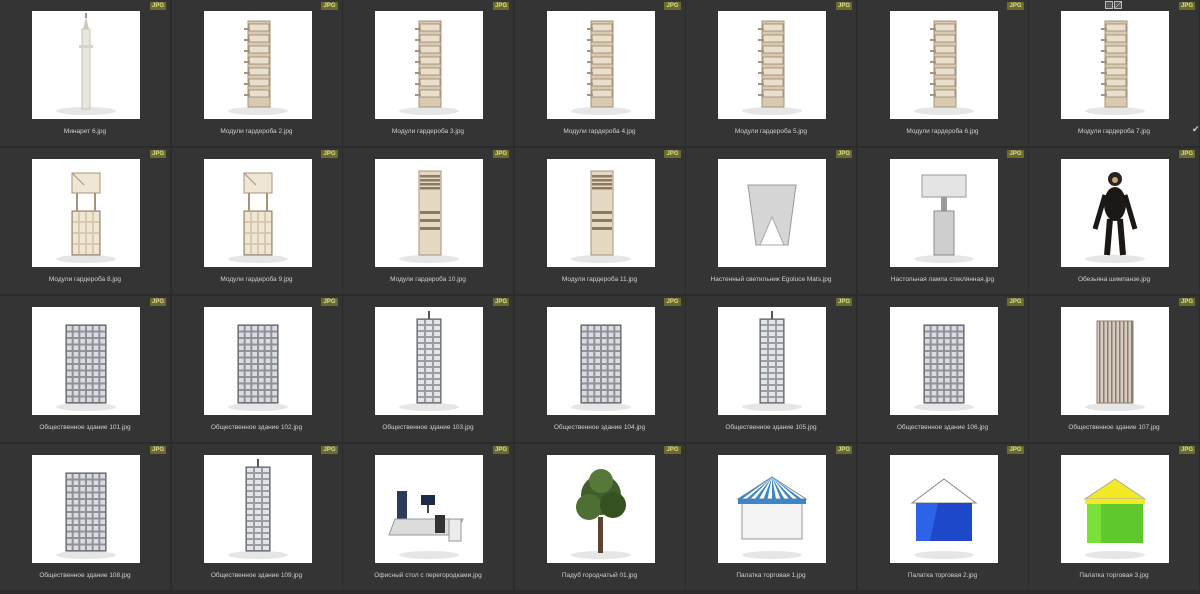 The height and width of the screenshot is (594, 1200). I want to click on thumbnail-tile: JPG Общественное здание 106.jpg, so click(942, 369).